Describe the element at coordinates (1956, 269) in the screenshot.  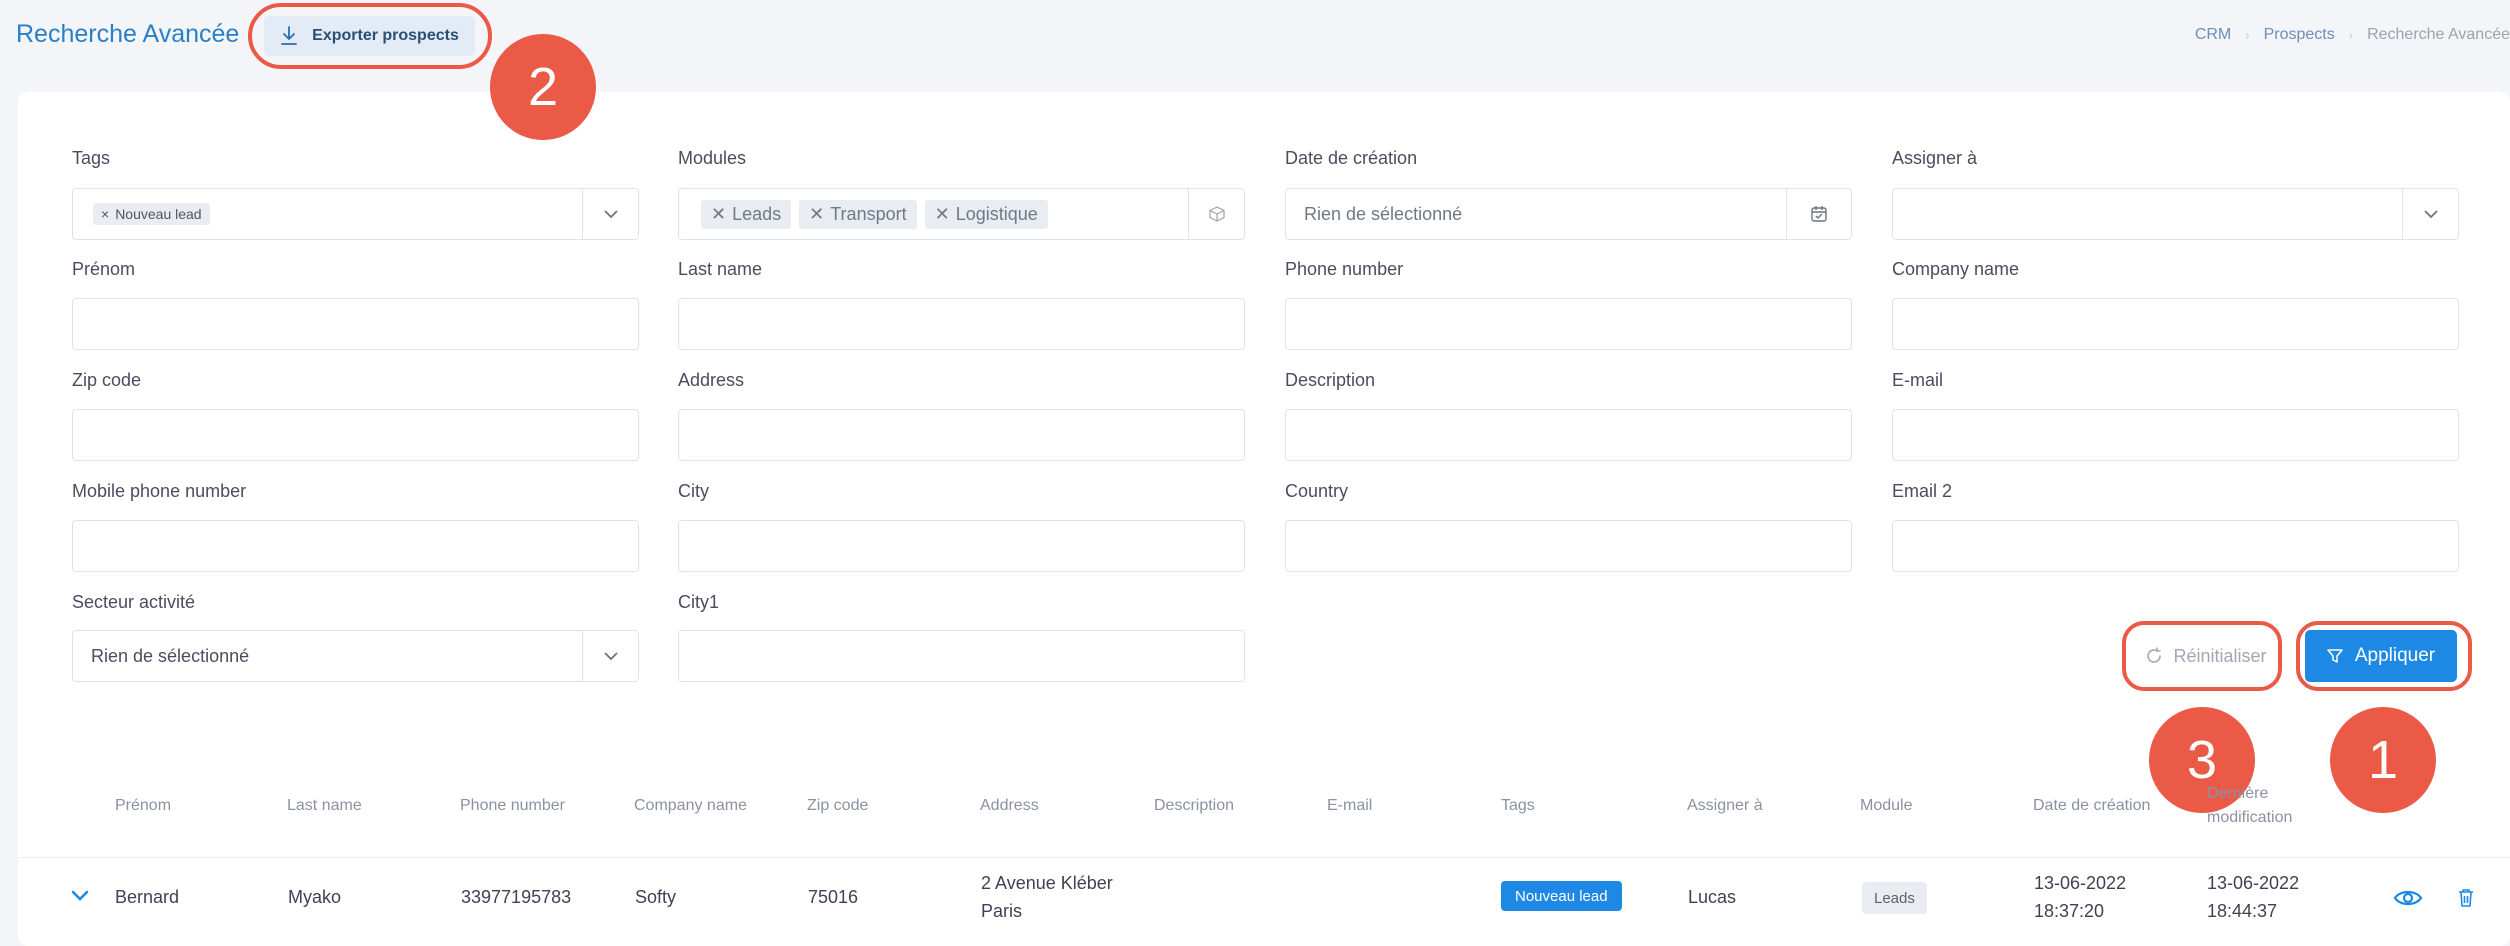
I see `company-name-label: Company name` at that location.